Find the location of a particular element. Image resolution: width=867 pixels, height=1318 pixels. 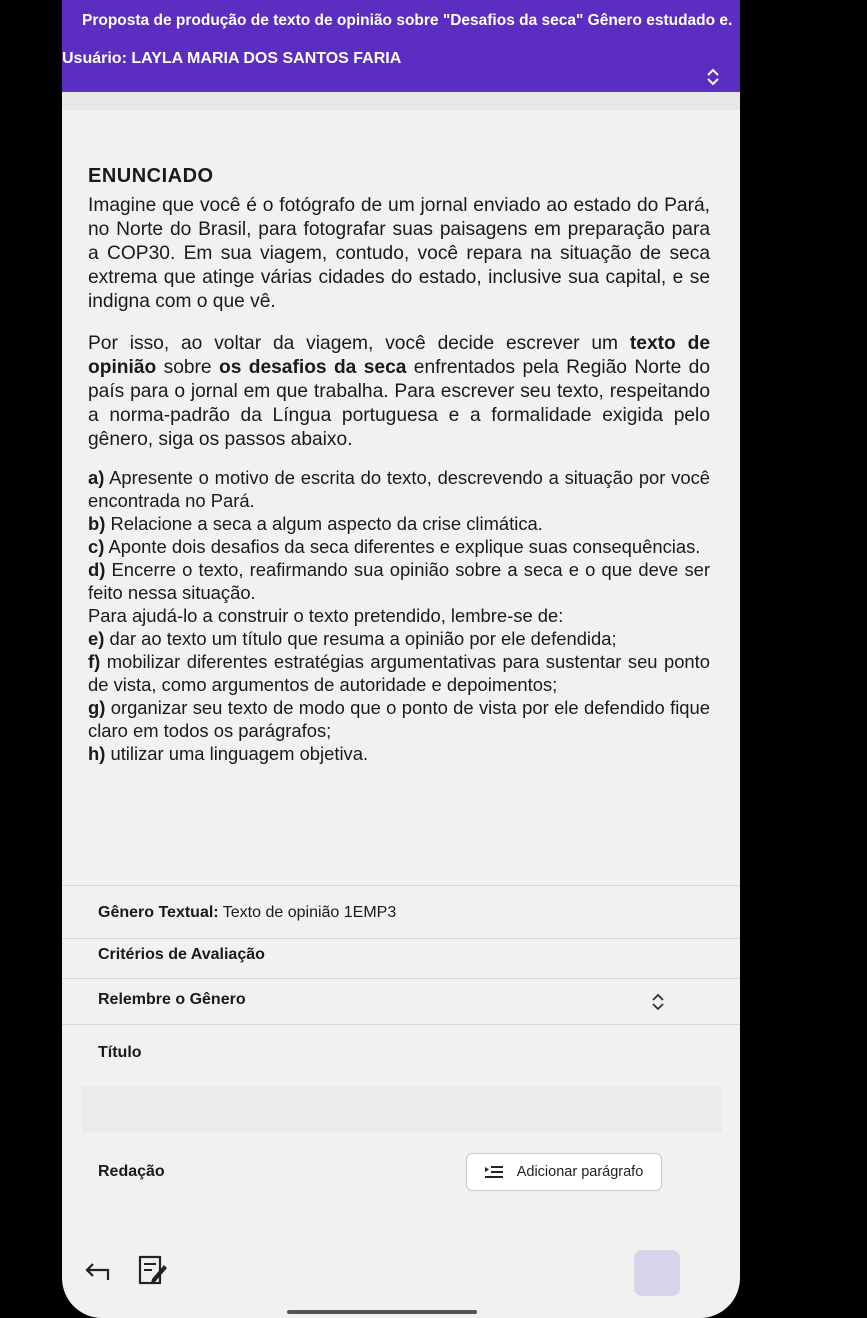

essay-label: Redação is located at coordinates (131, 1171).